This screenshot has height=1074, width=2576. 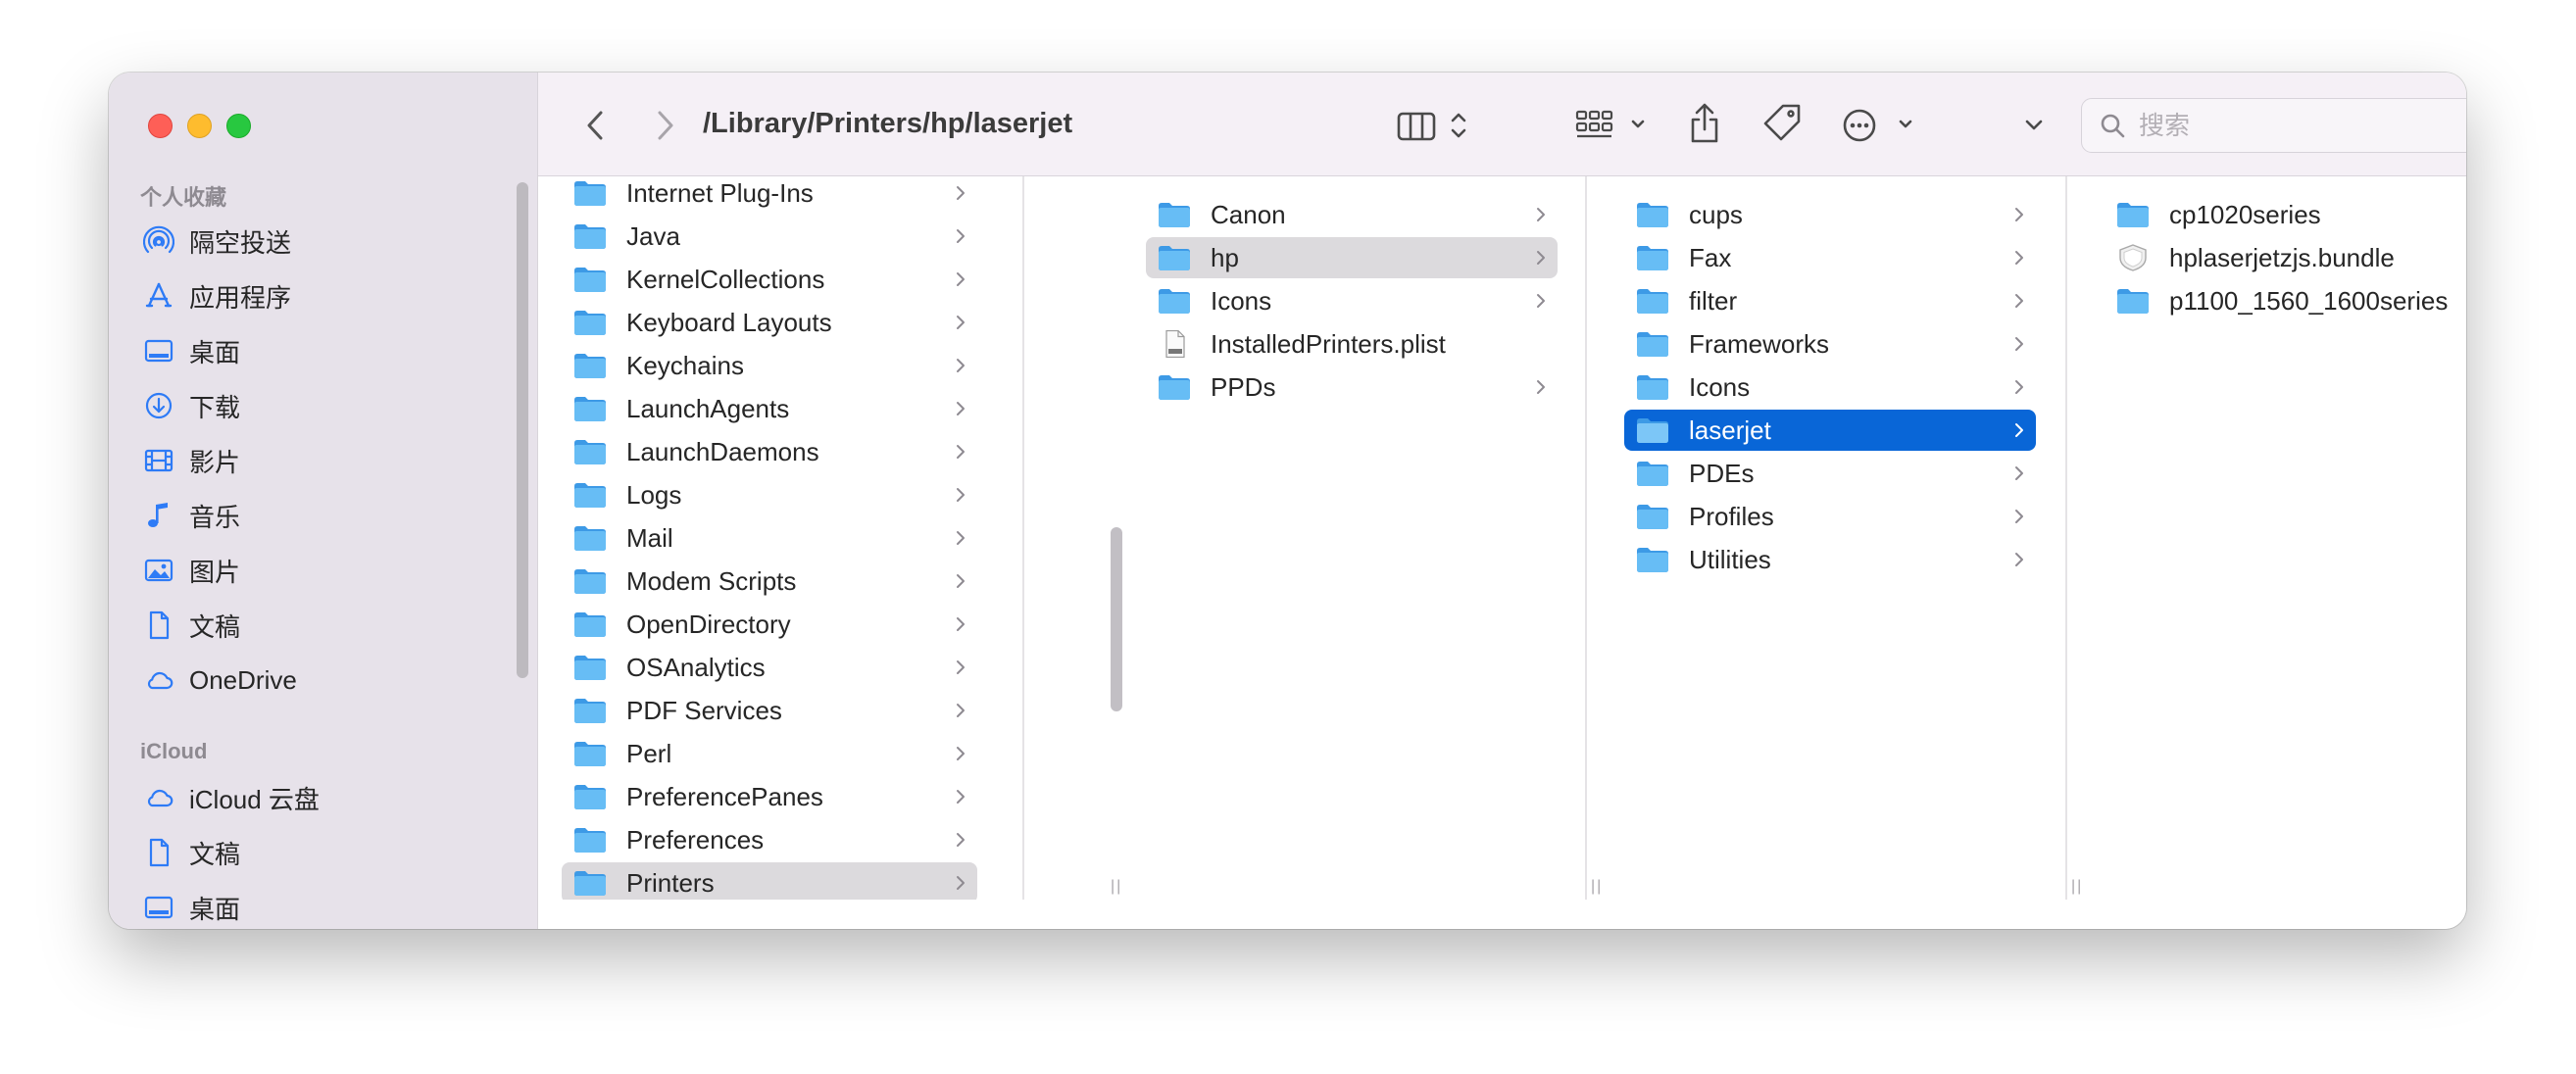 What do you see at coordinates (769, 581) in the screenshot?
I see `folder-row: Modem Scripts` at bounding box center [769, 581].